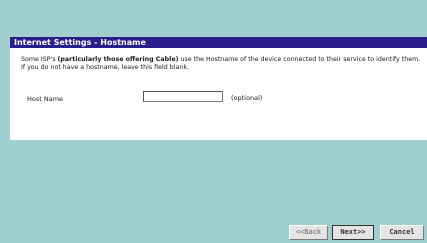  Describe the element at coordinates (402, 232) in the screenshot. I see `cancel-button: Cancel` at that location.